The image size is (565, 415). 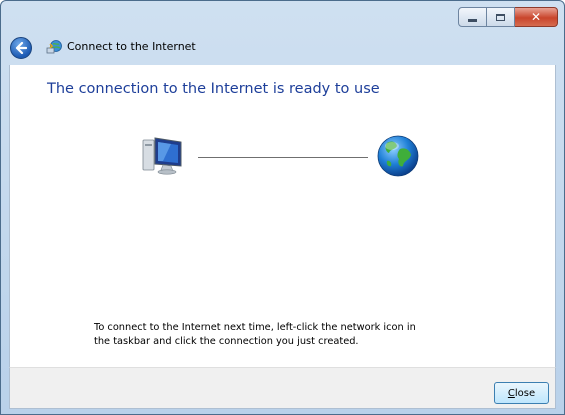 What do you see at coordinates (472, 20) in the screenshot?
I see `minimize-icon` at bounding box center [472, 20].